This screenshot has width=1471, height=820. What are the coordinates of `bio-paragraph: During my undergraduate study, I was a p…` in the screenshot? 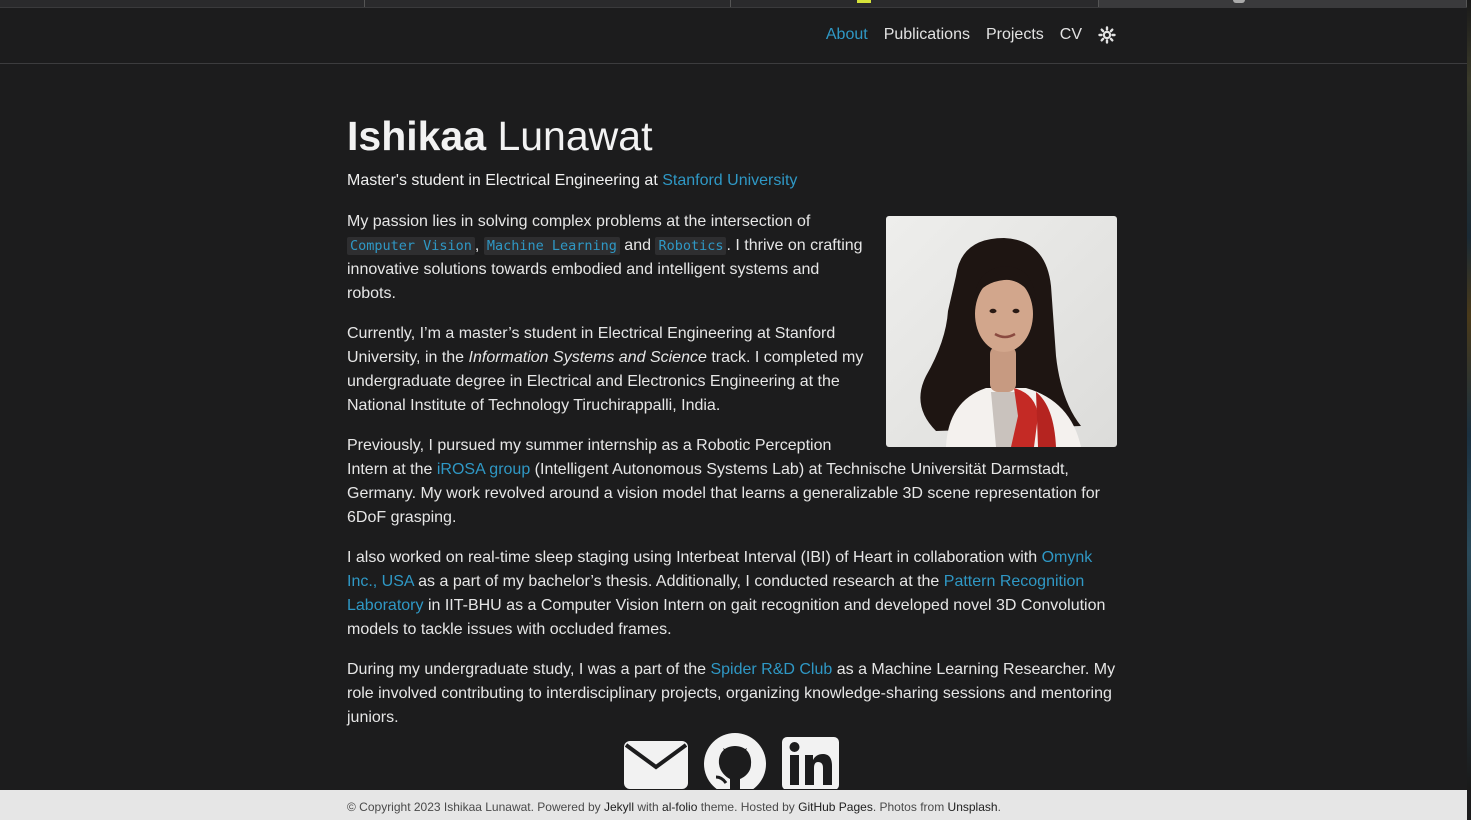 It's located at (731, 693).